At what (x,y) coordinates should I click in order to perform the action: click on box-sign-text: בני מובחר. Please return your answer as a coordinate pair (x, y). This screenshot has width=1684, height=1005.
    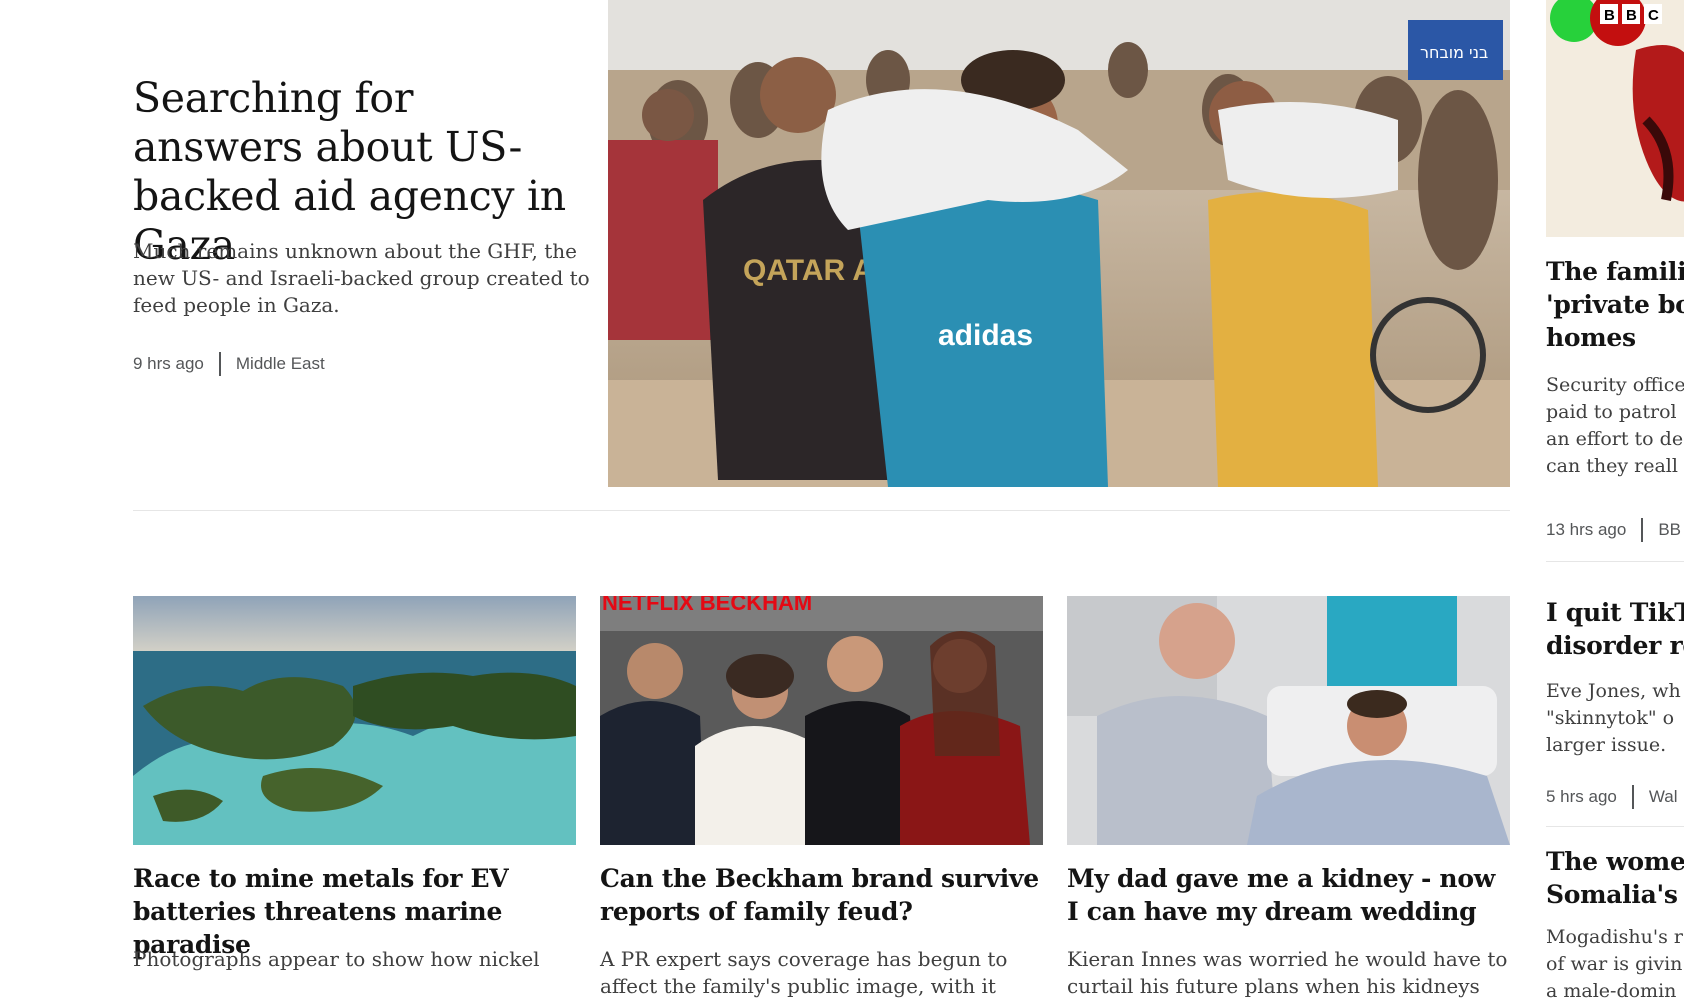
    Looking at the image, I should click on (1454, 52).